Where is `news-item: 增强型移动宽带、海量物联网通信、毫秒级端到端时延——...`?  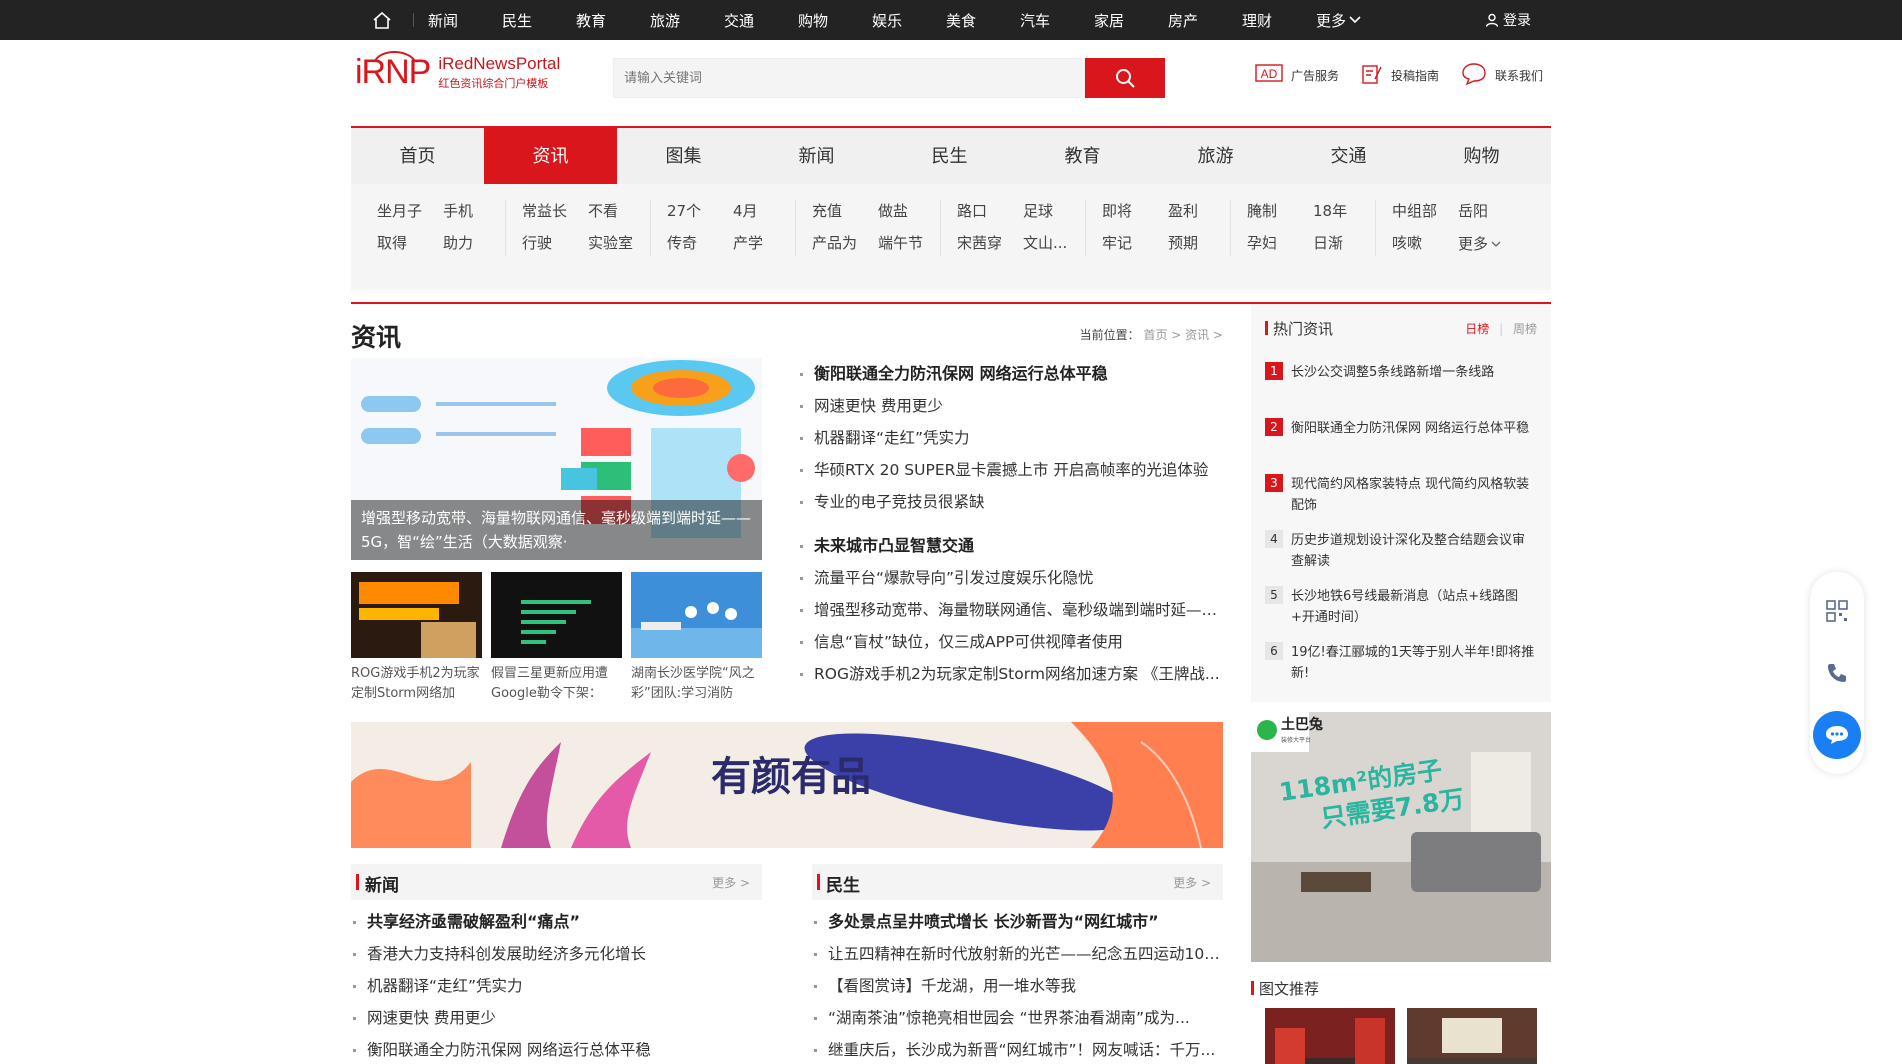 news-item: 增强型移动宽带、海量物联网通信、毫秒级端到端时延——... is located at coordinates (1010, 610).